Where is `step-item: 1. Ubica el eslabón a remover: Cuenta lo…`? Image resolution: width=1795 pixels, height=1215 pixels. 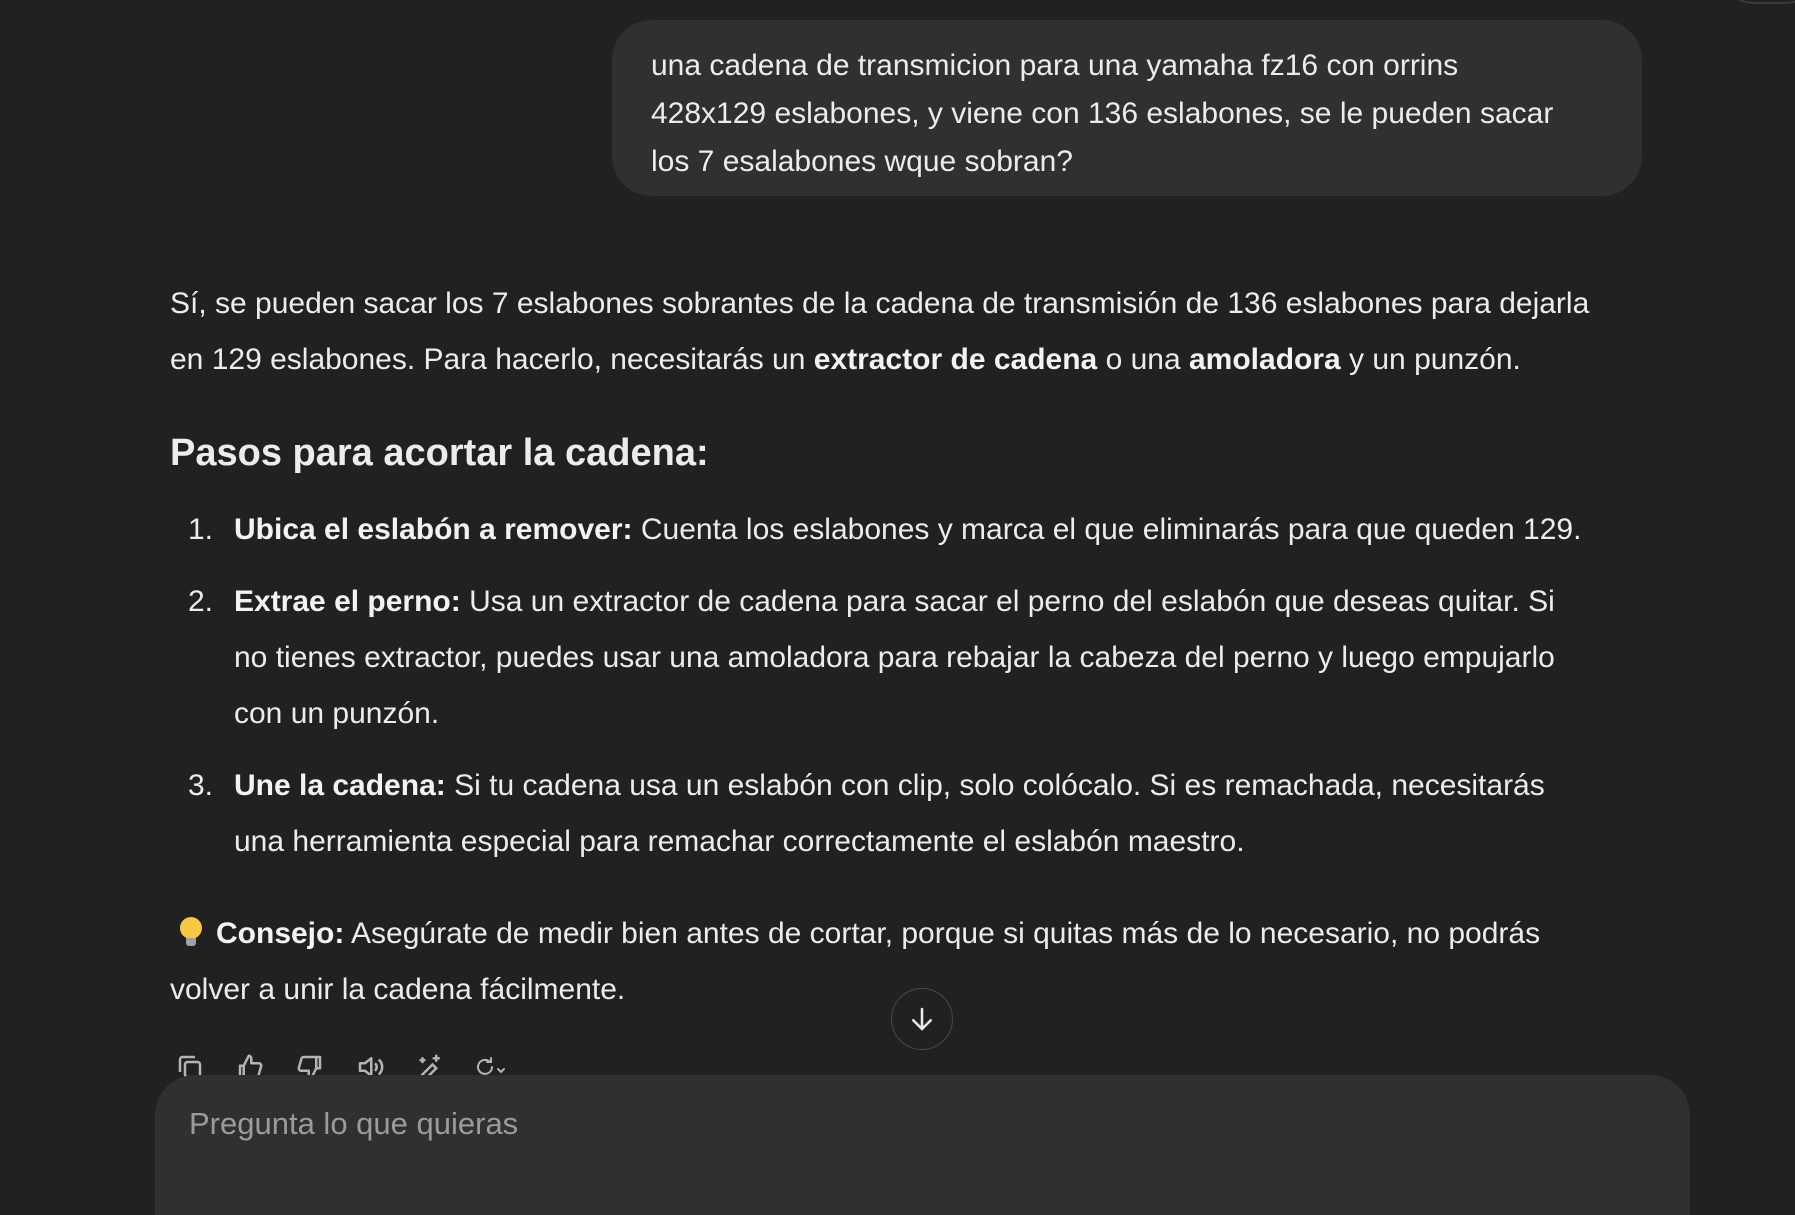 step-item: 1. Ubica el eslabón a remover: Cuenta lo… is located at coordinates (910, 530).